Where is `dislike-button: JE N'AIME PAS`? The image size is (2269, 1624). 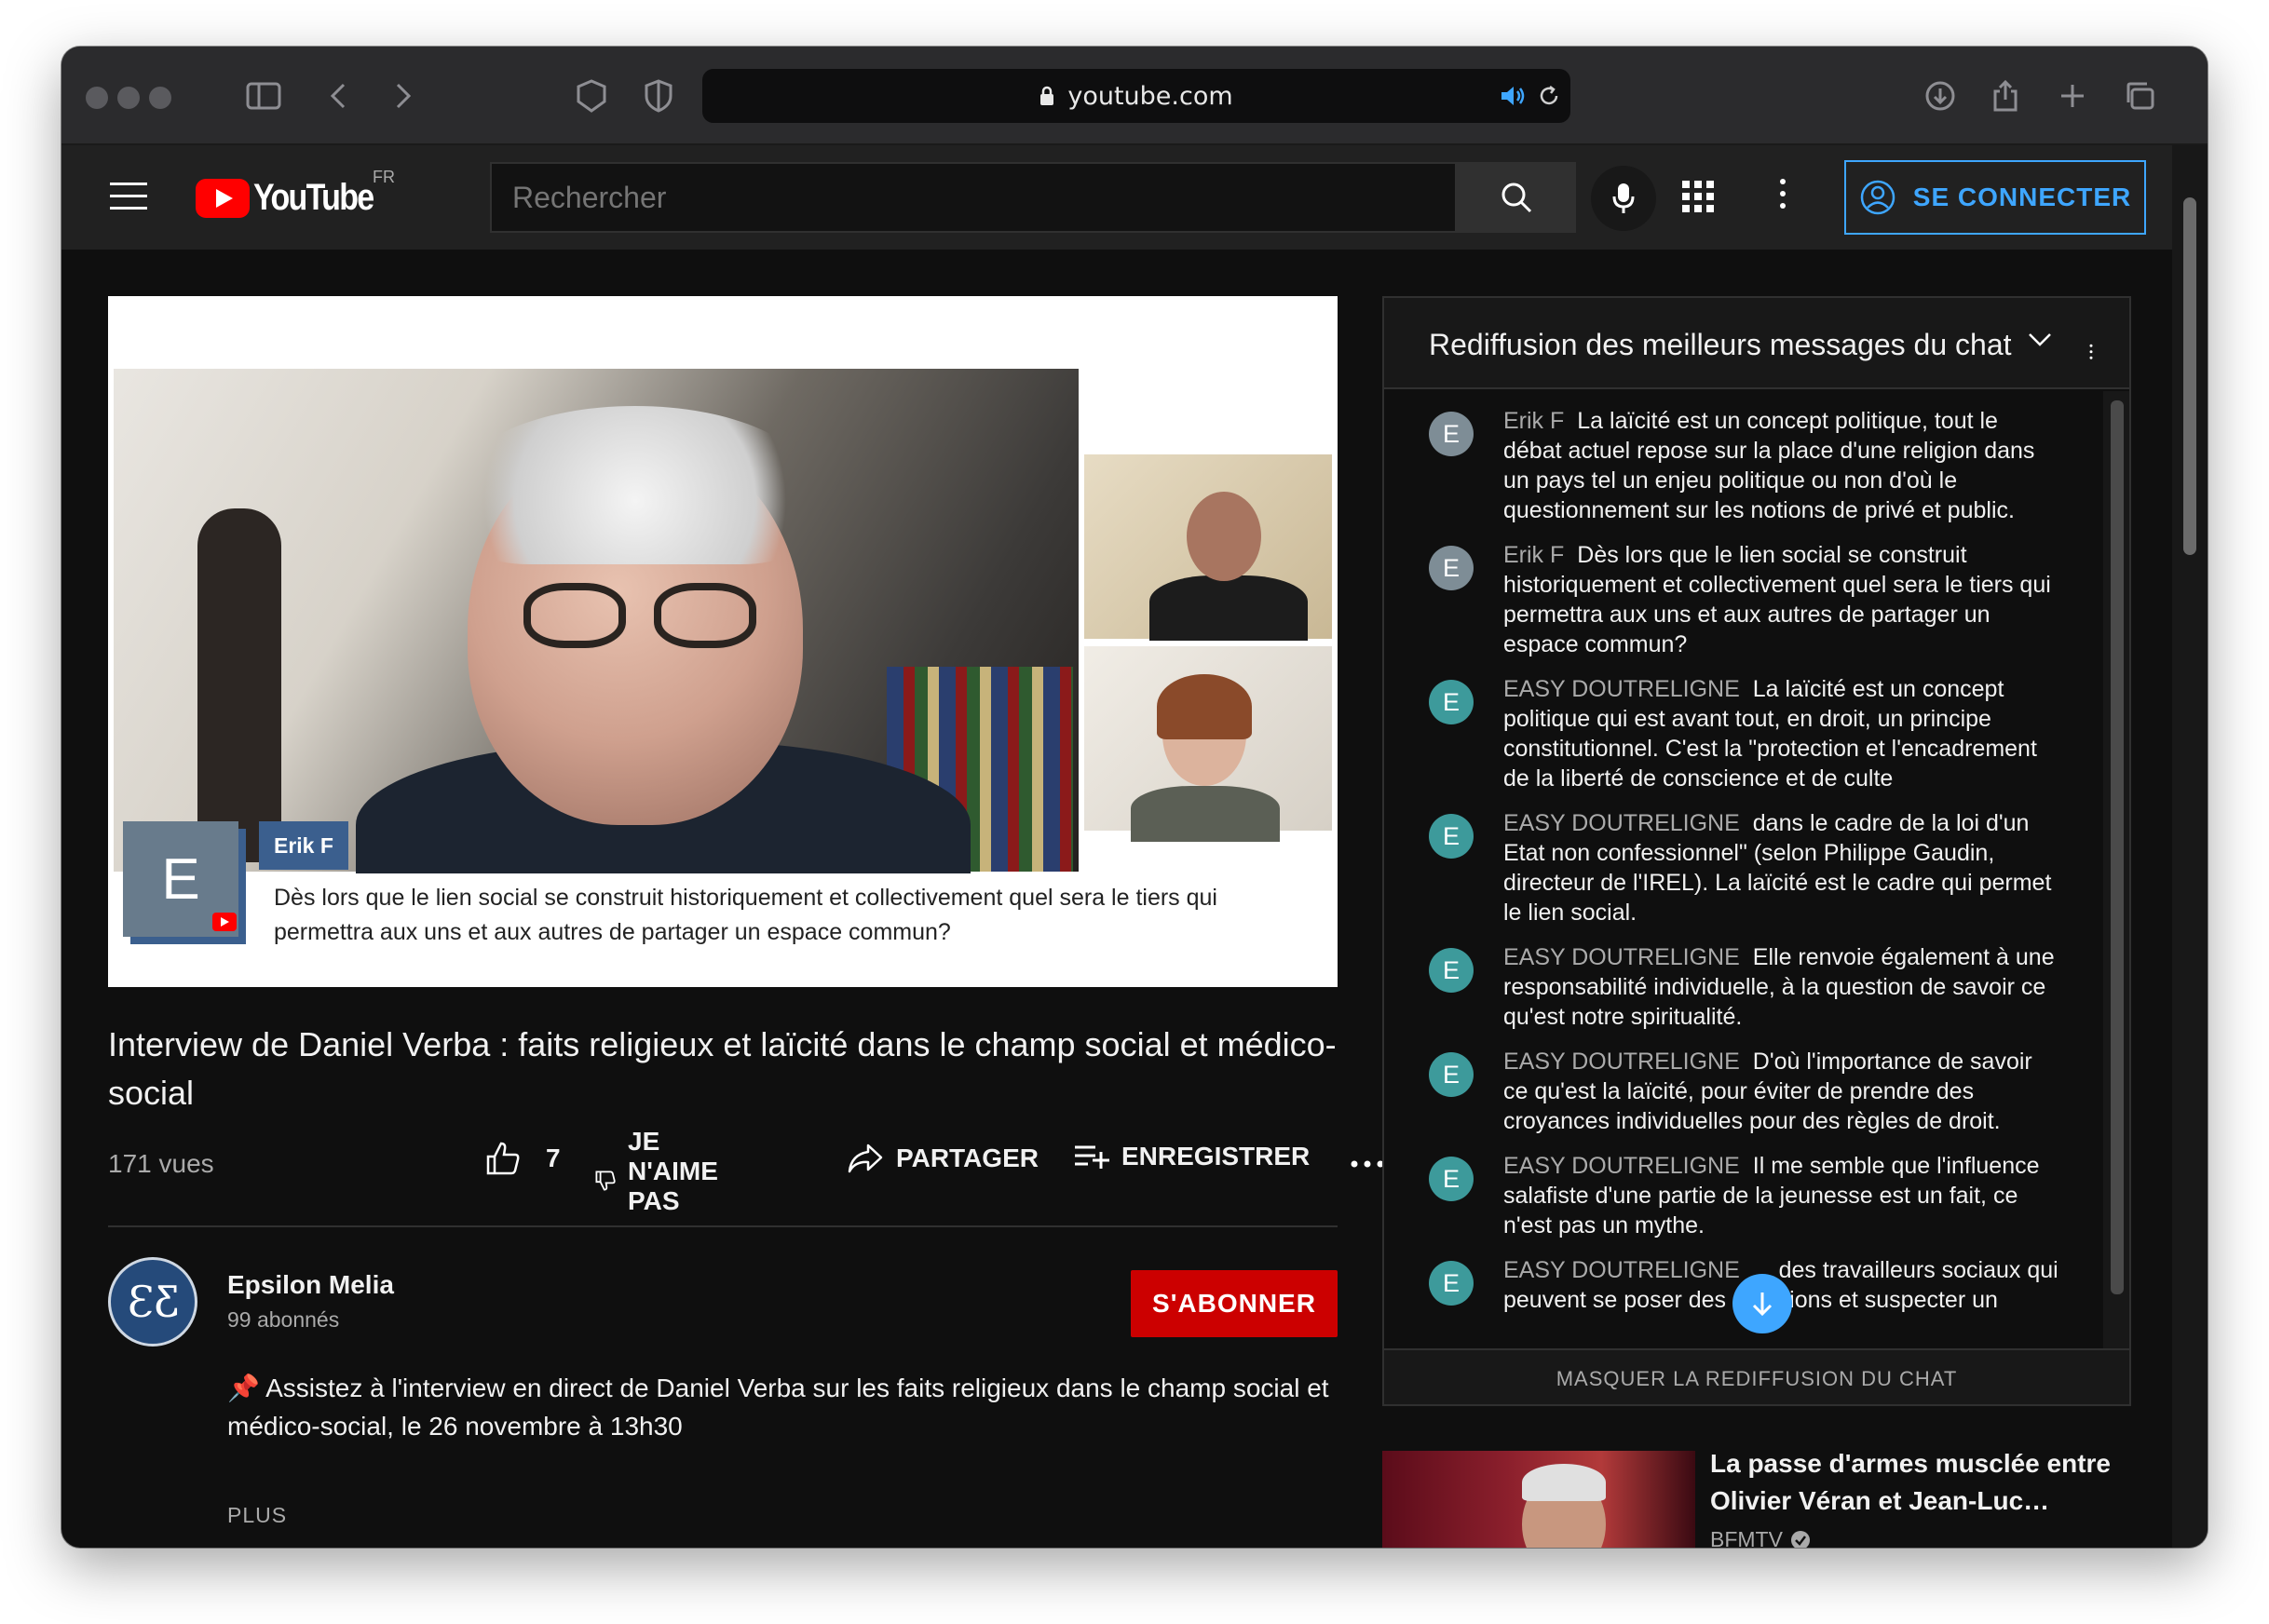
dislike-button: JE N'AIME PAS is located at coordinates (662, 1171).